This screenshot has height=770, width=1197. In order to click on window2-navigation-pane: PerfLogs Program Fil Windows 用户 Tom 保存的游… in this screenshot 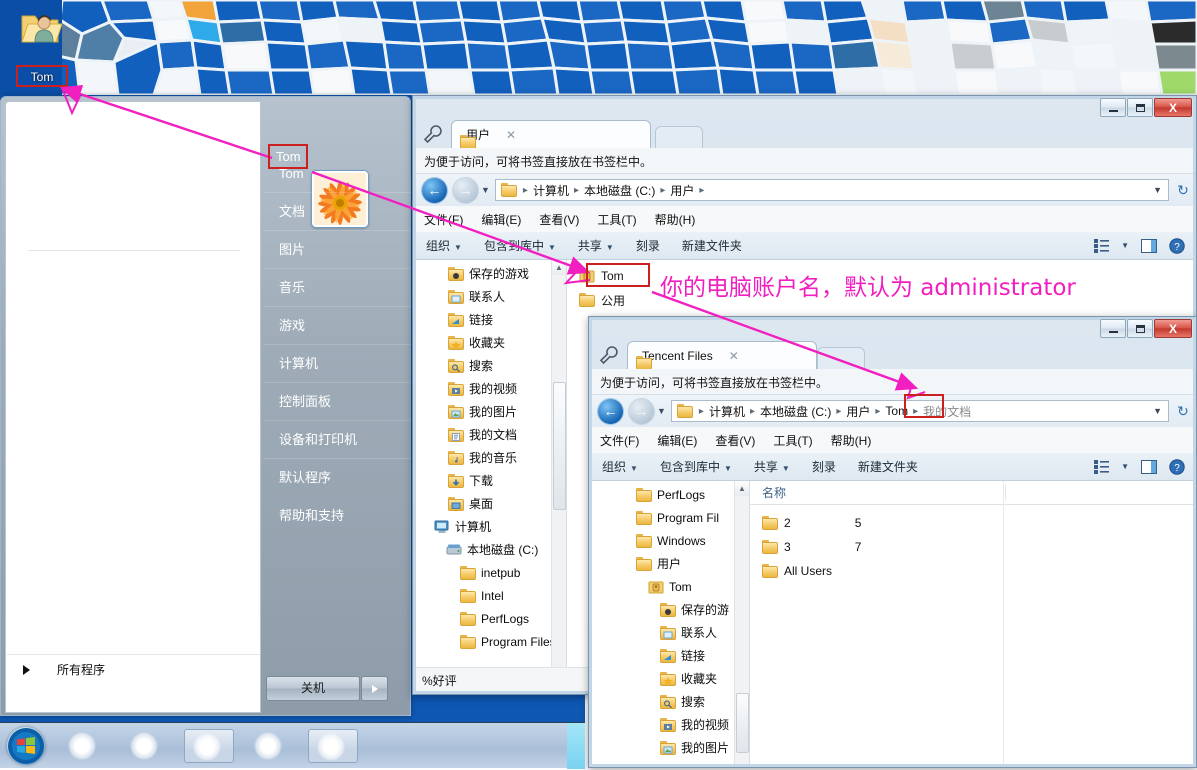, I will do `click(670, 622)`.